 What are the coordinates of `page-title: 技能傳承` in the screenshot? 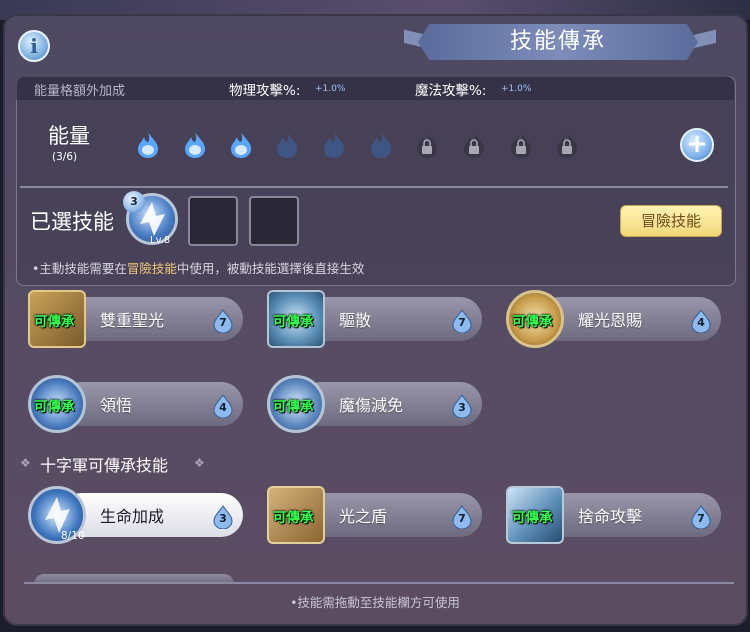 It's located at (557, 41).